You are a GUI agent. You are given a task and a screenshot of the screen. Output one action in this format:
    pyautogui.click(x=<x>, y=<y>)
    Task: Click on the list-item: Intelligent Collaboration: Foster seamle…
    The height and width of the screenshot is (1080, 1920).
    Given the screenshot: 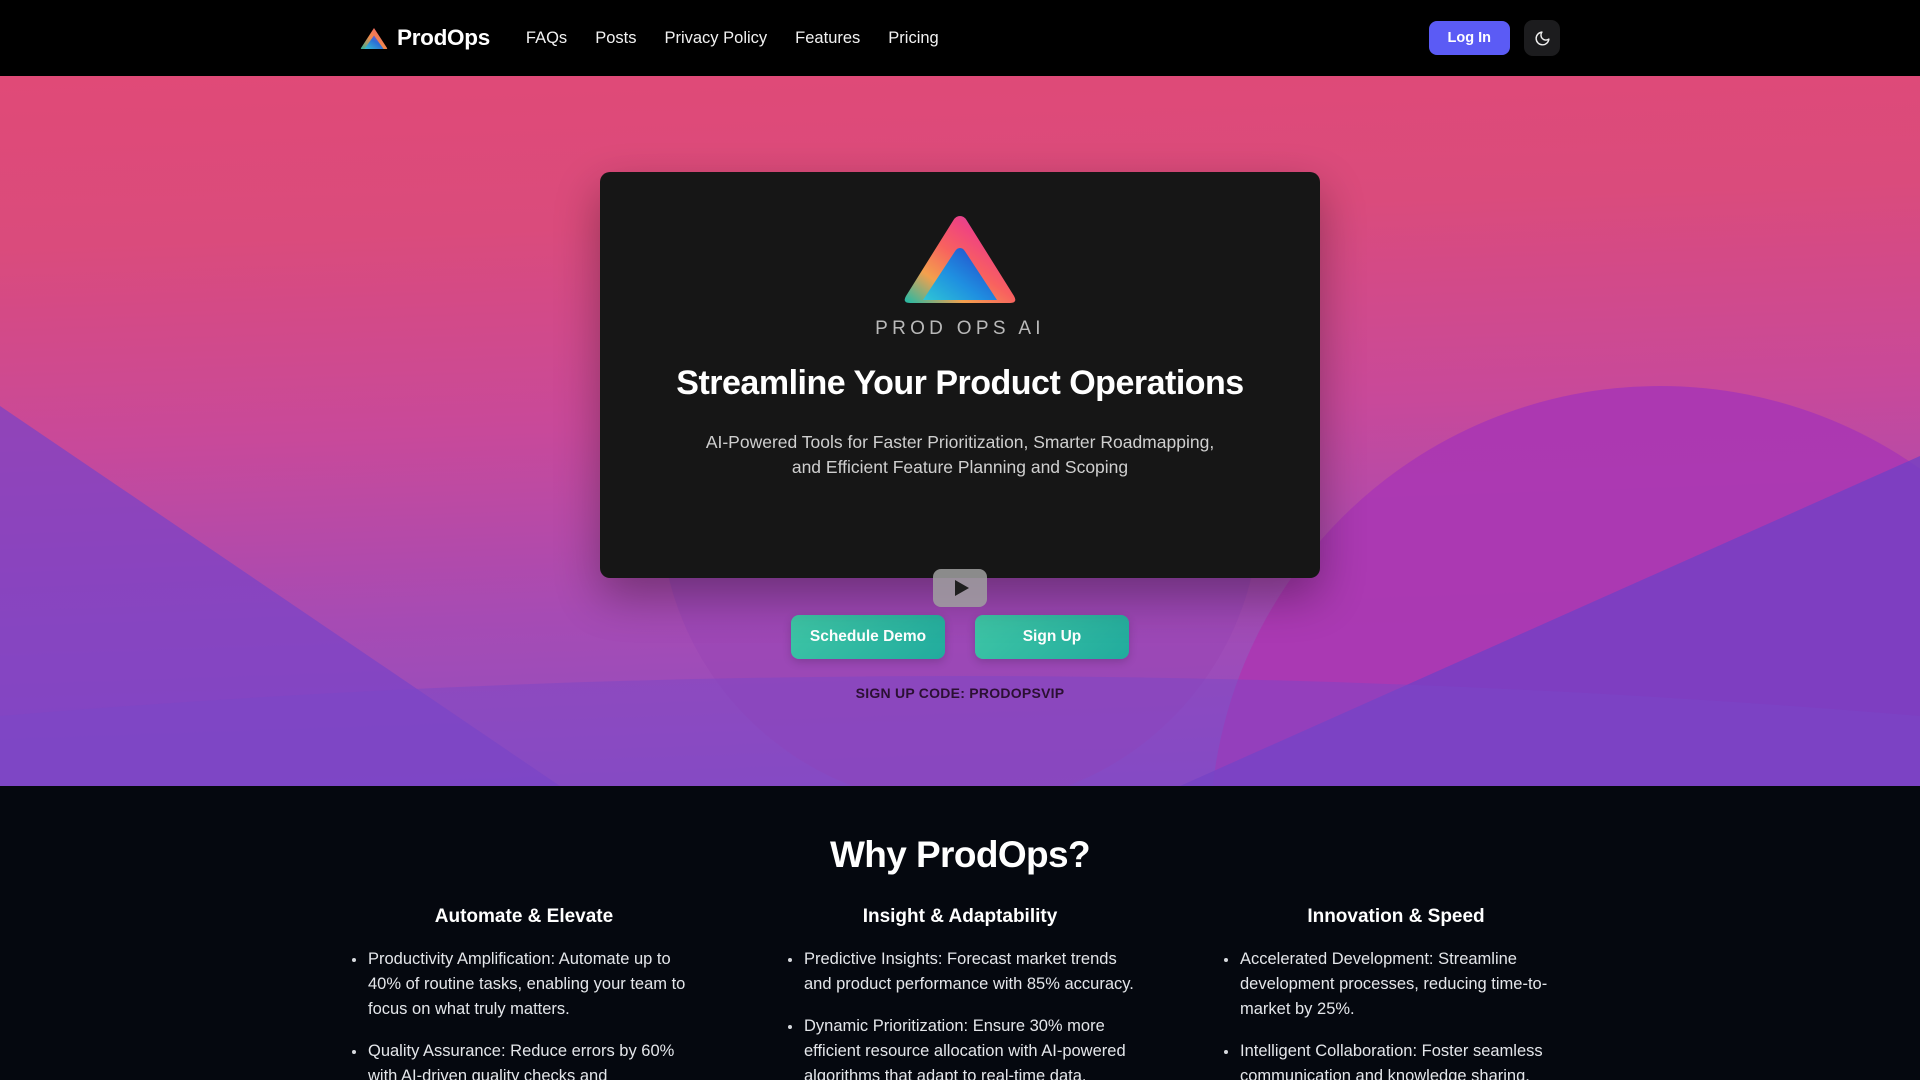 What is the action you would take?
    pyautogui.click(x=1396, y=1059)
    